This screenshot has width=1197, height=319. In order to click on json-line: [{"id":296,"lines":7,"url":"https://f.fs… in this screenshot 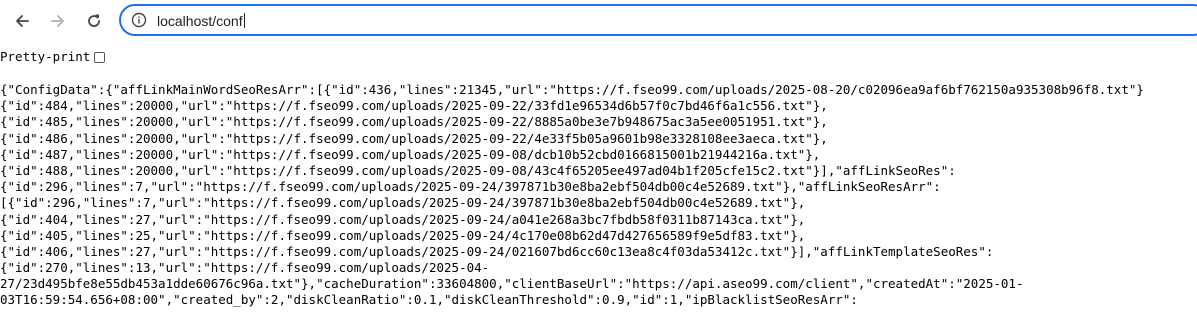, I will do `click(403, 203)`.